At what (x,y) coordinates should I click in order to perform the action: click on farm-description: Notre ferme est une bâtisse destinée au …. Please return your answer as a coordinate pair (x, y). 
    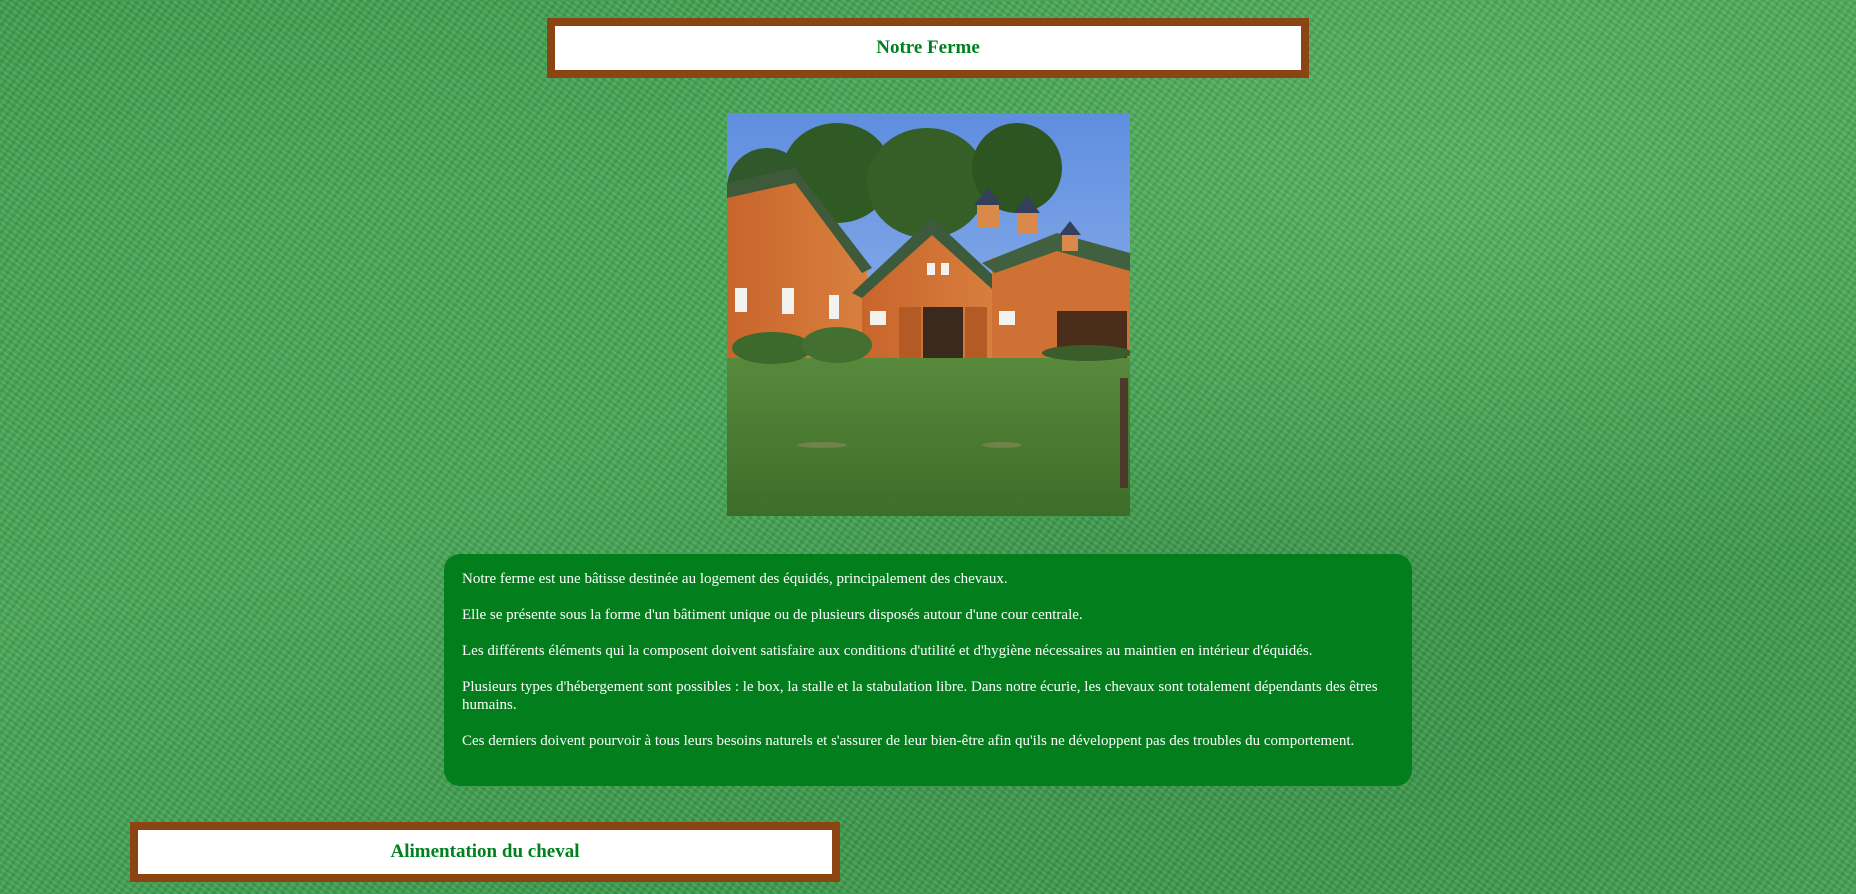
    Looking at the image, I should click on (928, 670).